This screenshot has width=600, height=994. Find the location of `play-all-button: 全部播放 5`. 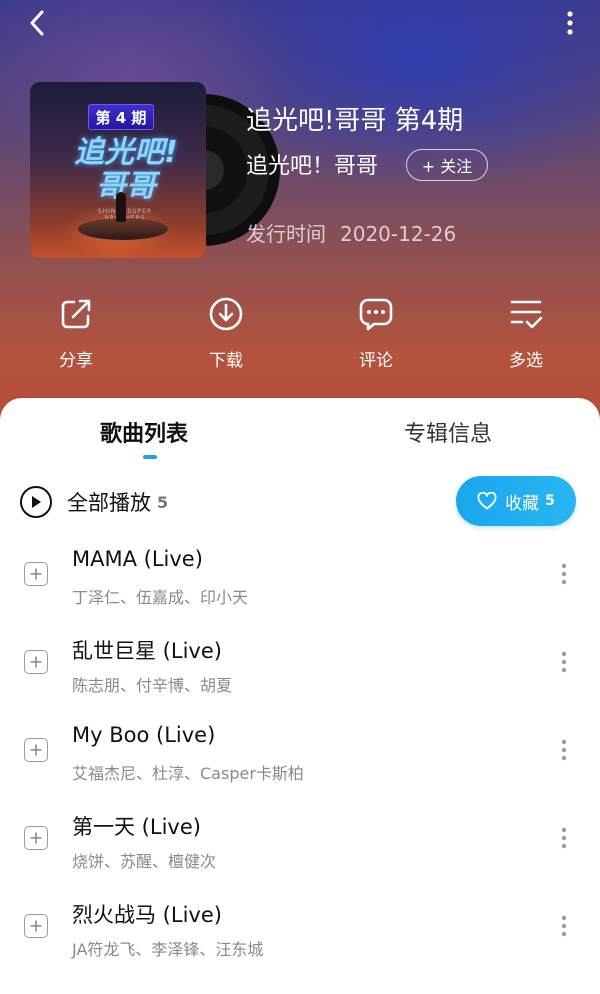

play-all-button: 全部播放 5 is located at coordinates (94, 502).